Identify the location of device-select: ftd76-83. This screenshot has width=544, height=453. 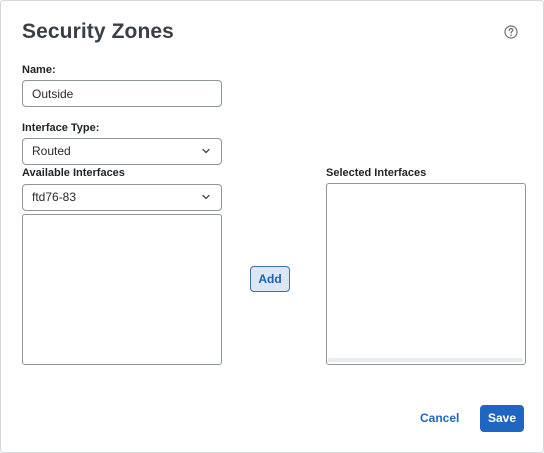
(122, 197).